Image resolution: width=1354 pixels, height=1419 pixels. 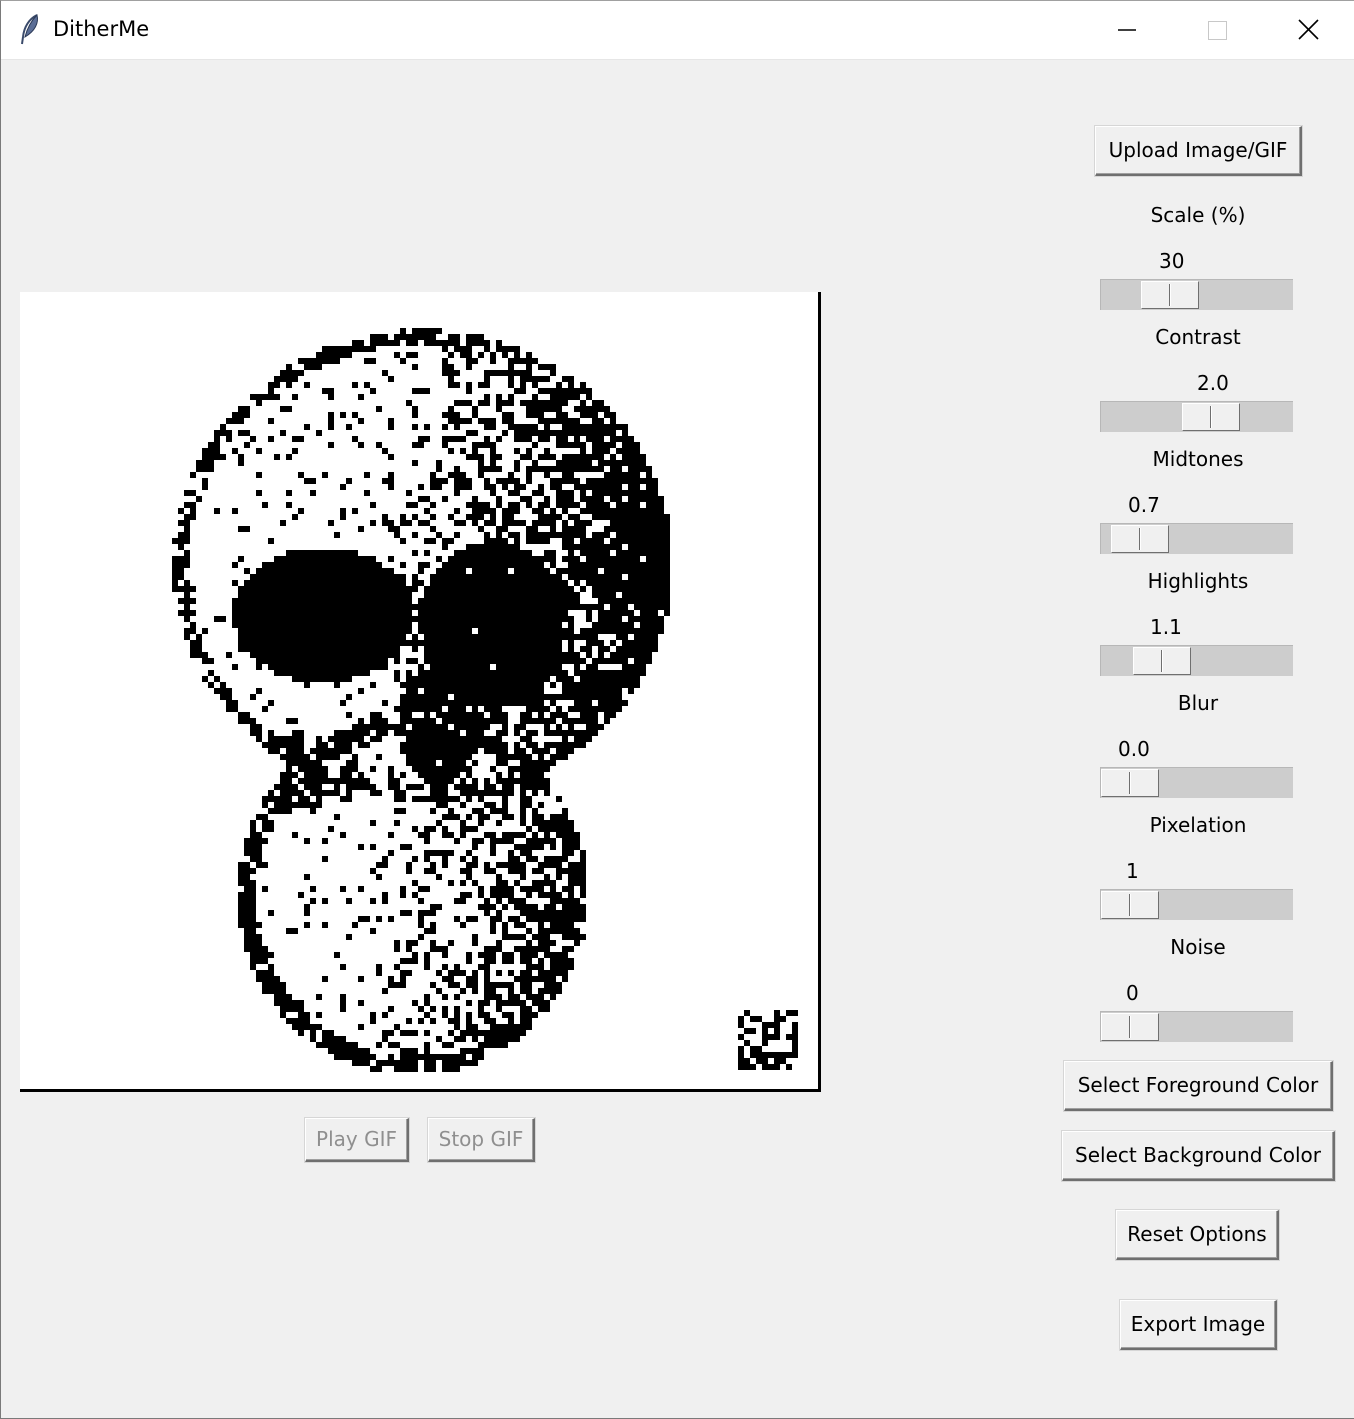 What do you see at coordinates (1140, 539) in the screenshot?
I see `midtones-slider-thumb` at bounding box center [1140, 539].